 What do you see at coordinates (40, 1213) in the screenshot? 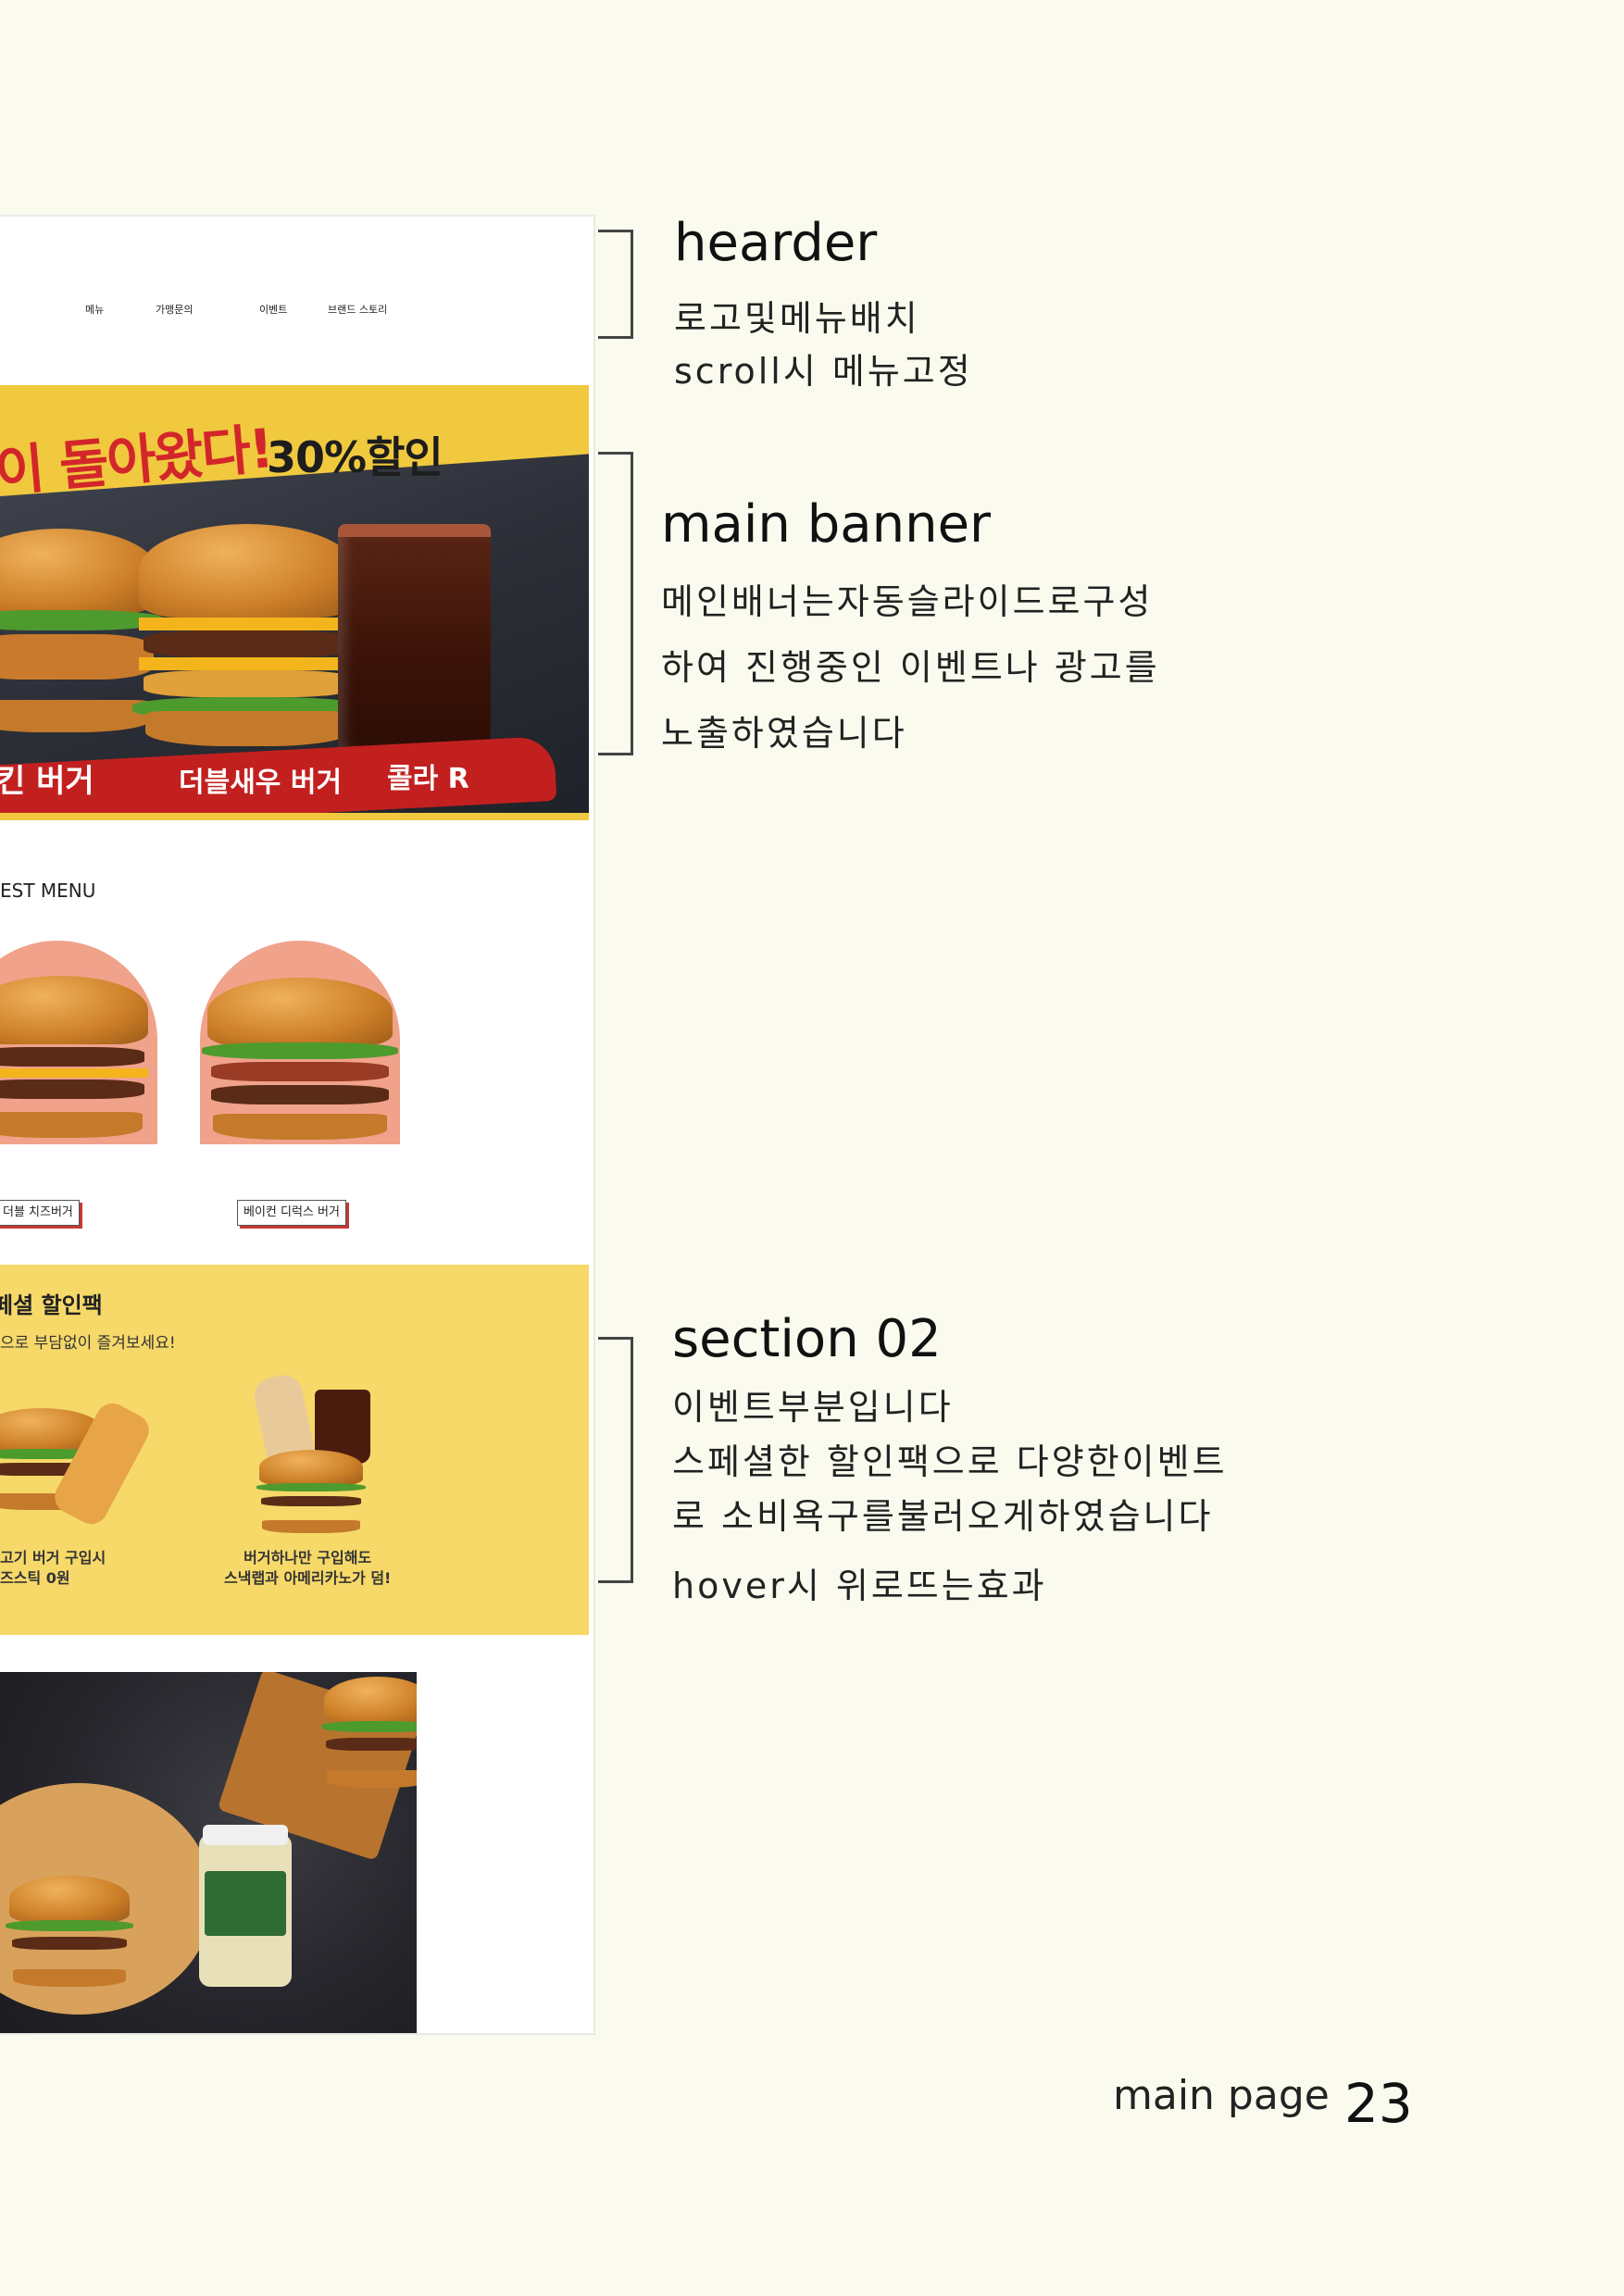
I see `menu-label-double-cheeseburger: 더블 치즈버거` at bounding box center [40, 1213].